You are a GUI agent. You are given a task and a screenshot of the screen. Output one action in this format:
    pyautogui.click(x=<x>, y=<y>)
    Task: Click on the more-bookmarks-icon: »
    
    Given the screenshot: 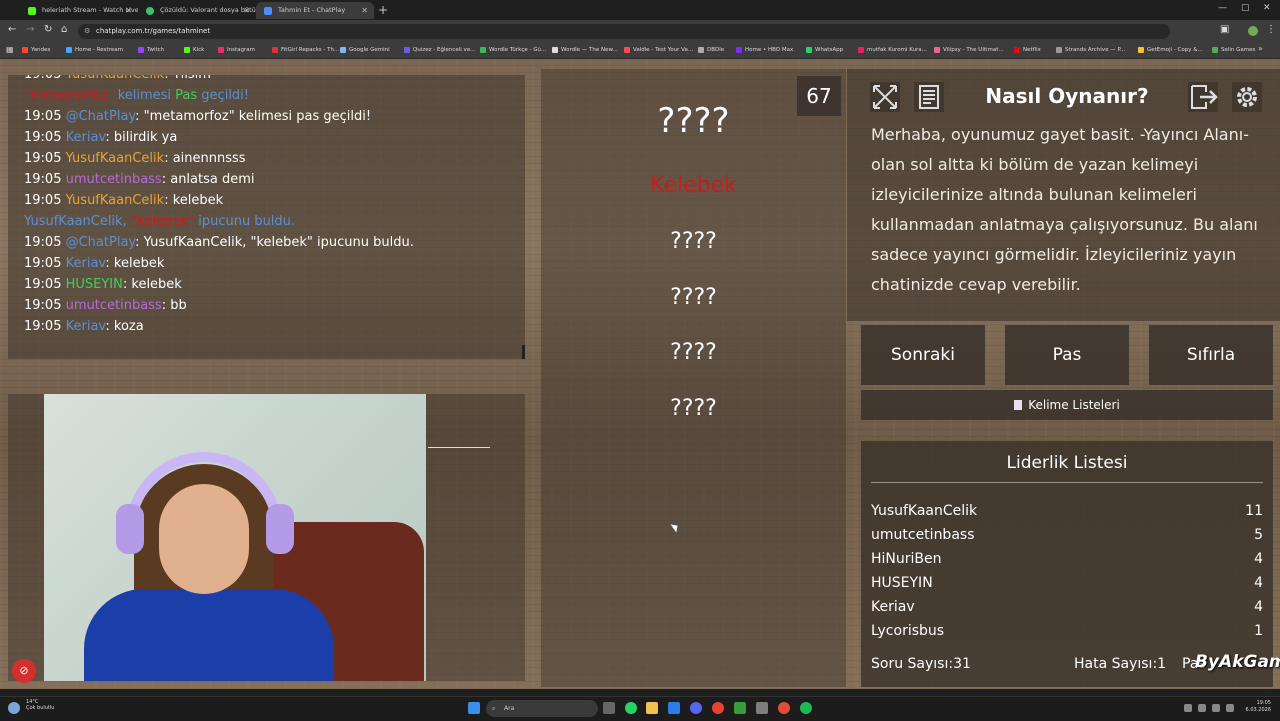 What is the action you would take?
    pyautogui.click(x=1260, y=48)
    